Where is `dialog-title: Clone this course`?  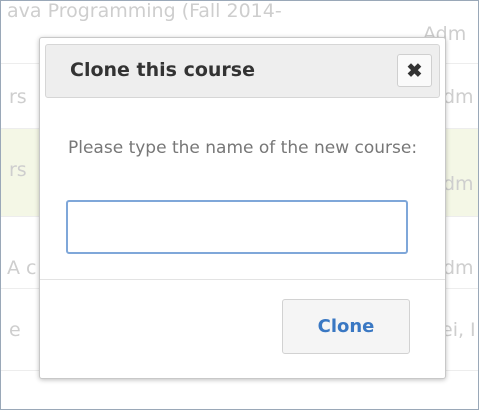 dialog-title: Clone this course is located at coordinates (162, 70).